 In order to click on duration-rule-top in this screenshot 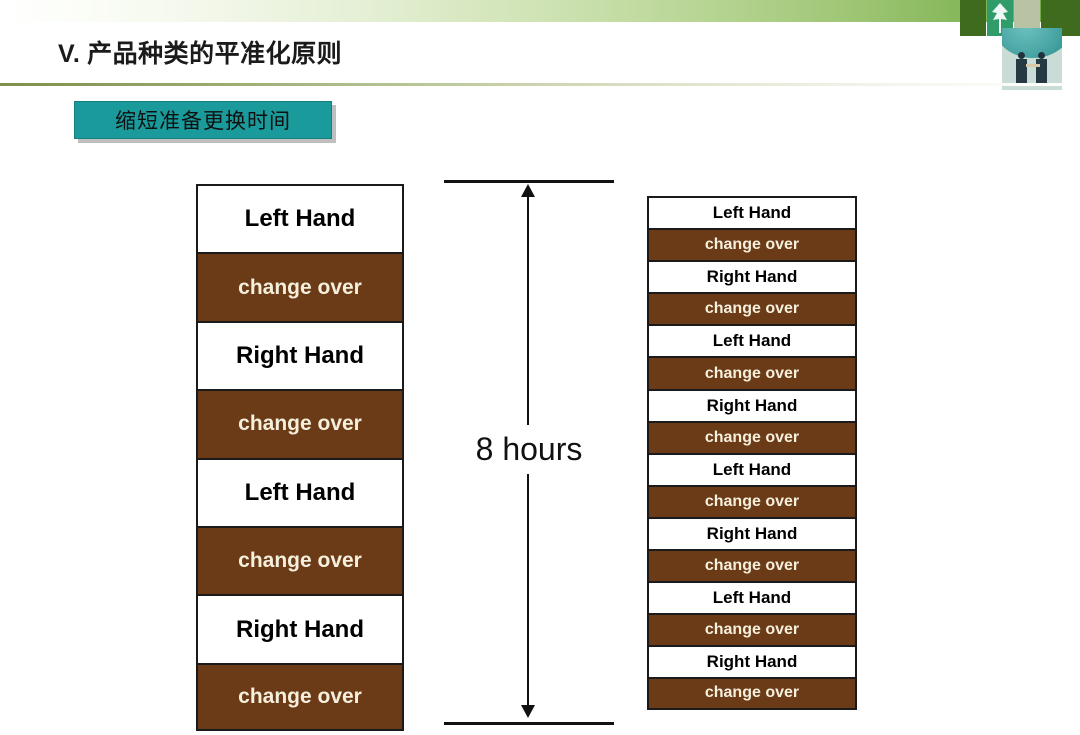, I will do `click(529, 181)`.